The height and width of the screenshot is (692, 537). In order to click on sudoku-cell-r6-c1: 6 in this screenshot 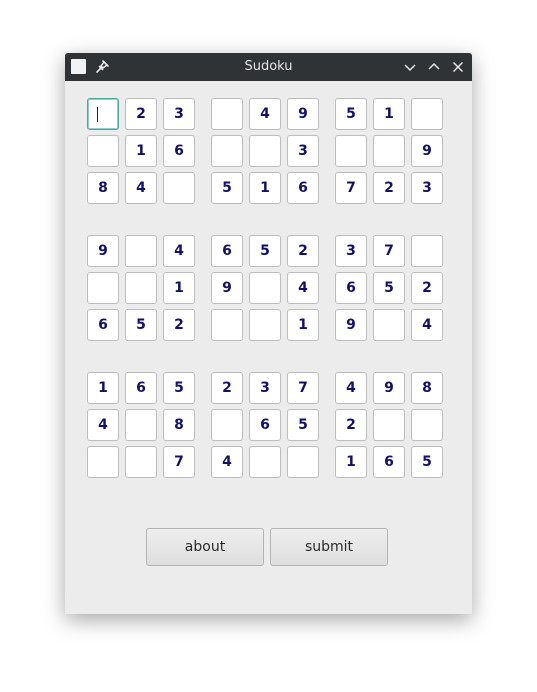, I will do `click(103, 325)`.